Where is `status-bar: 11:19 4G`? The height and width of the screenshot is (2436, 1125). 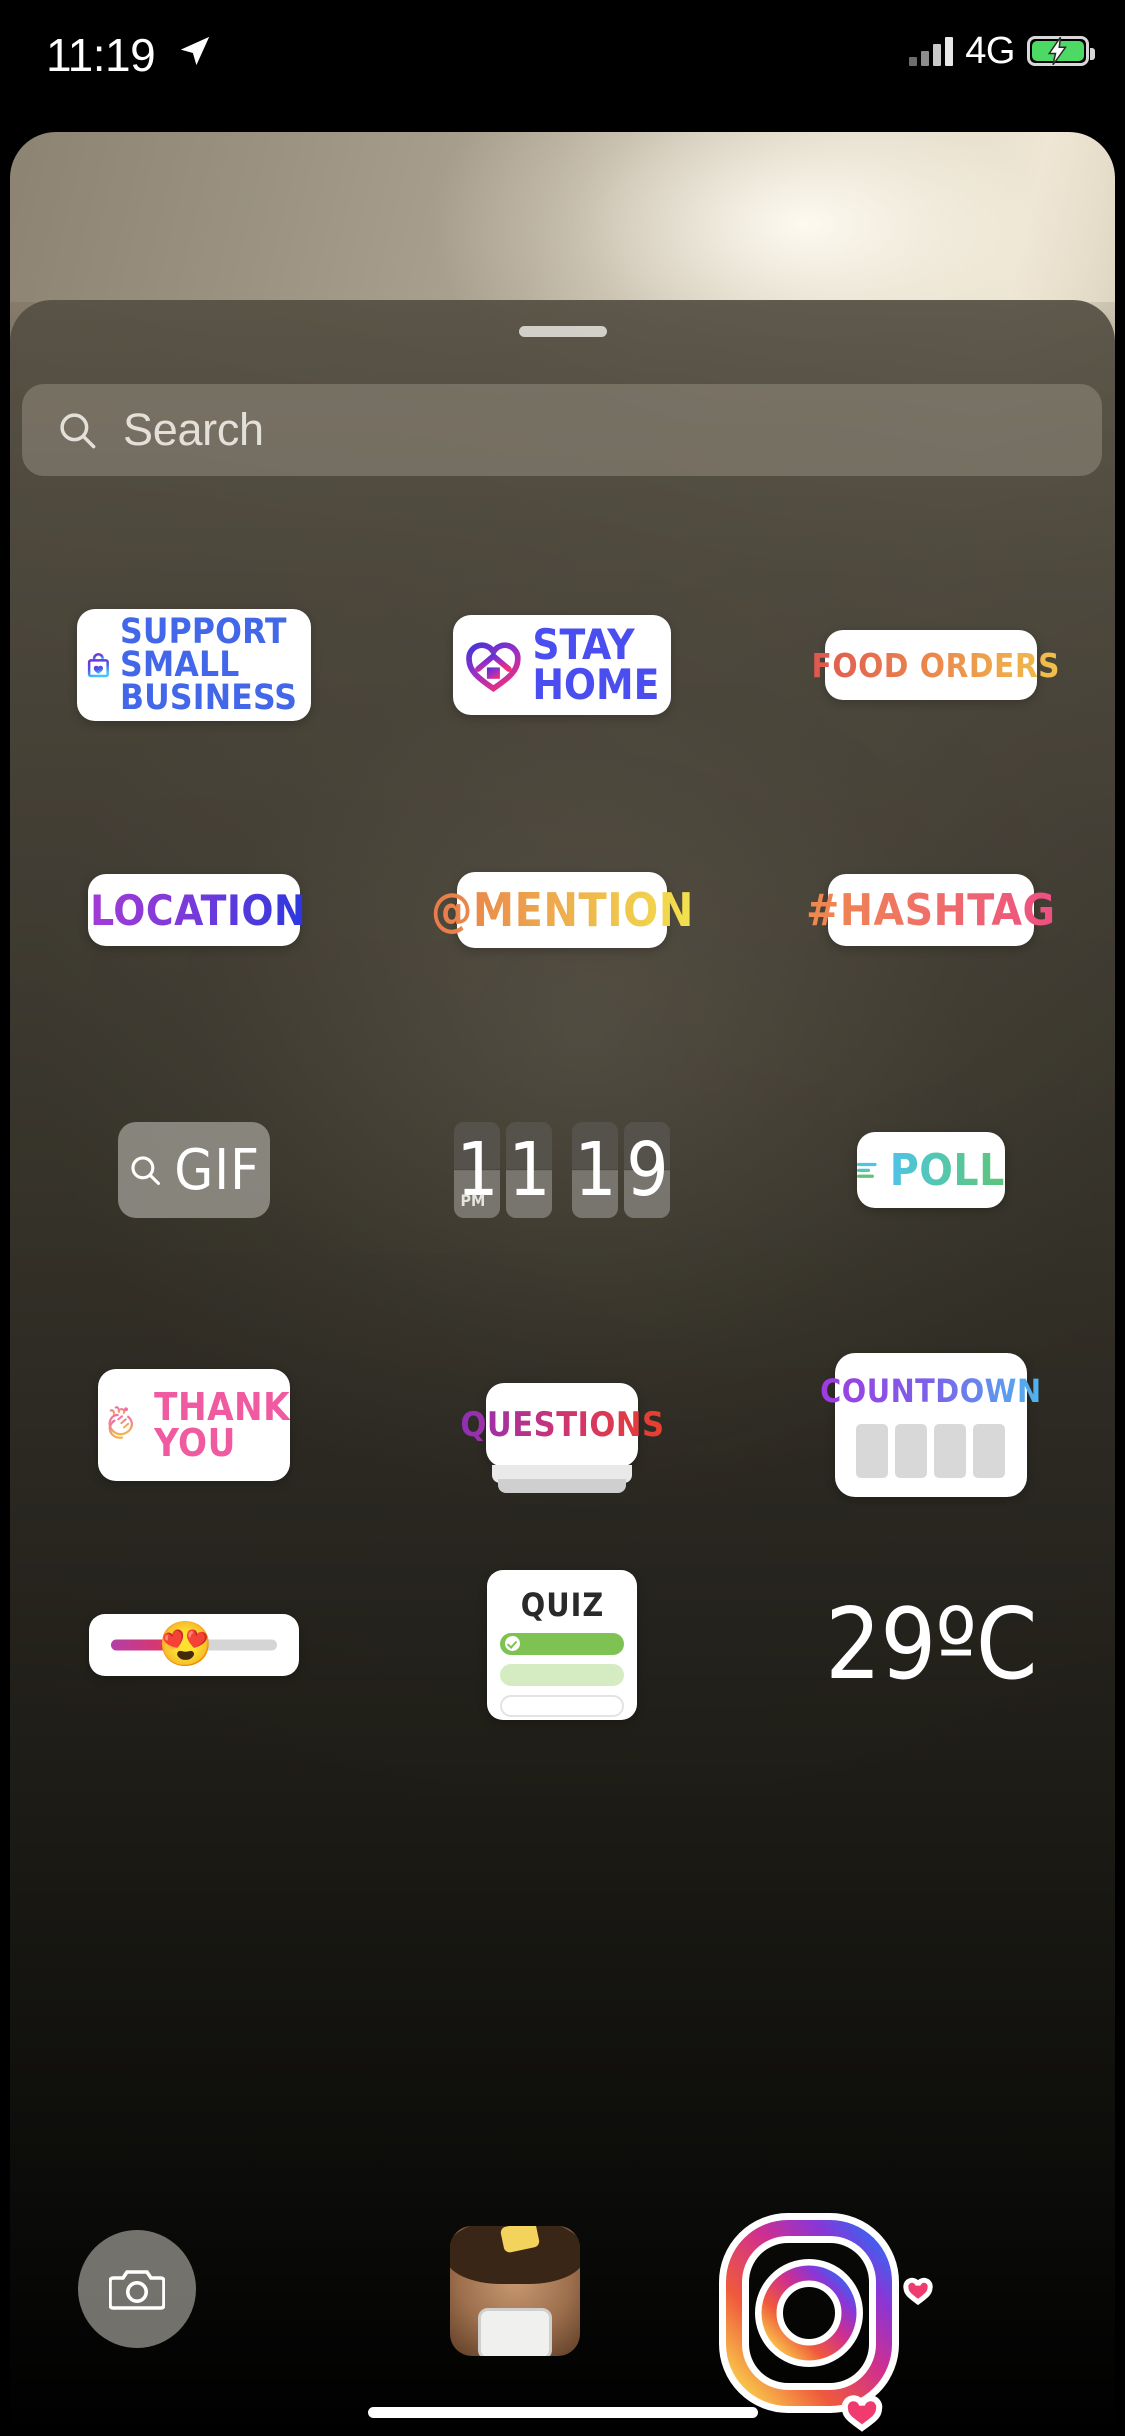
status-bar: 11:19 4G is located at coordinates (562, 66).